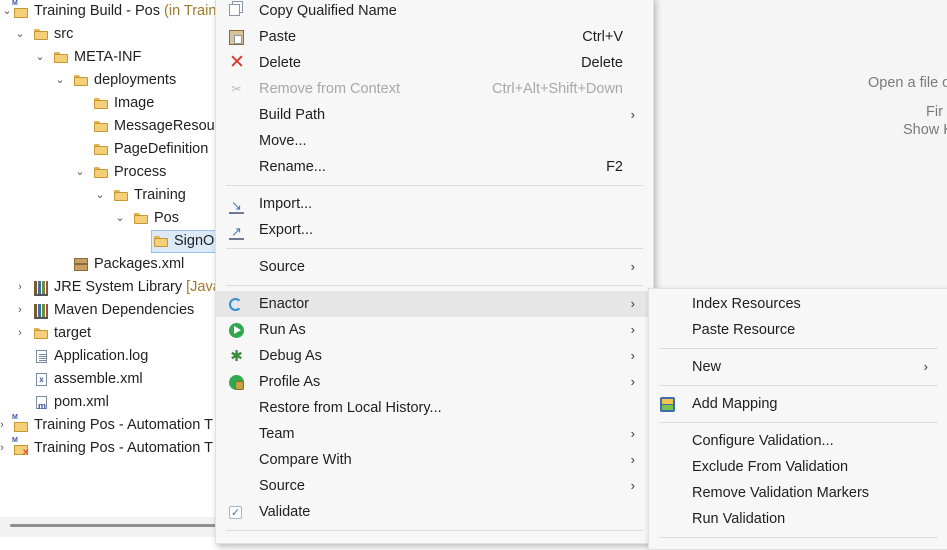 This screenshot has width=947, height=550. I want to click on tree-item-training: ⌄ Training, so click(108, 195).